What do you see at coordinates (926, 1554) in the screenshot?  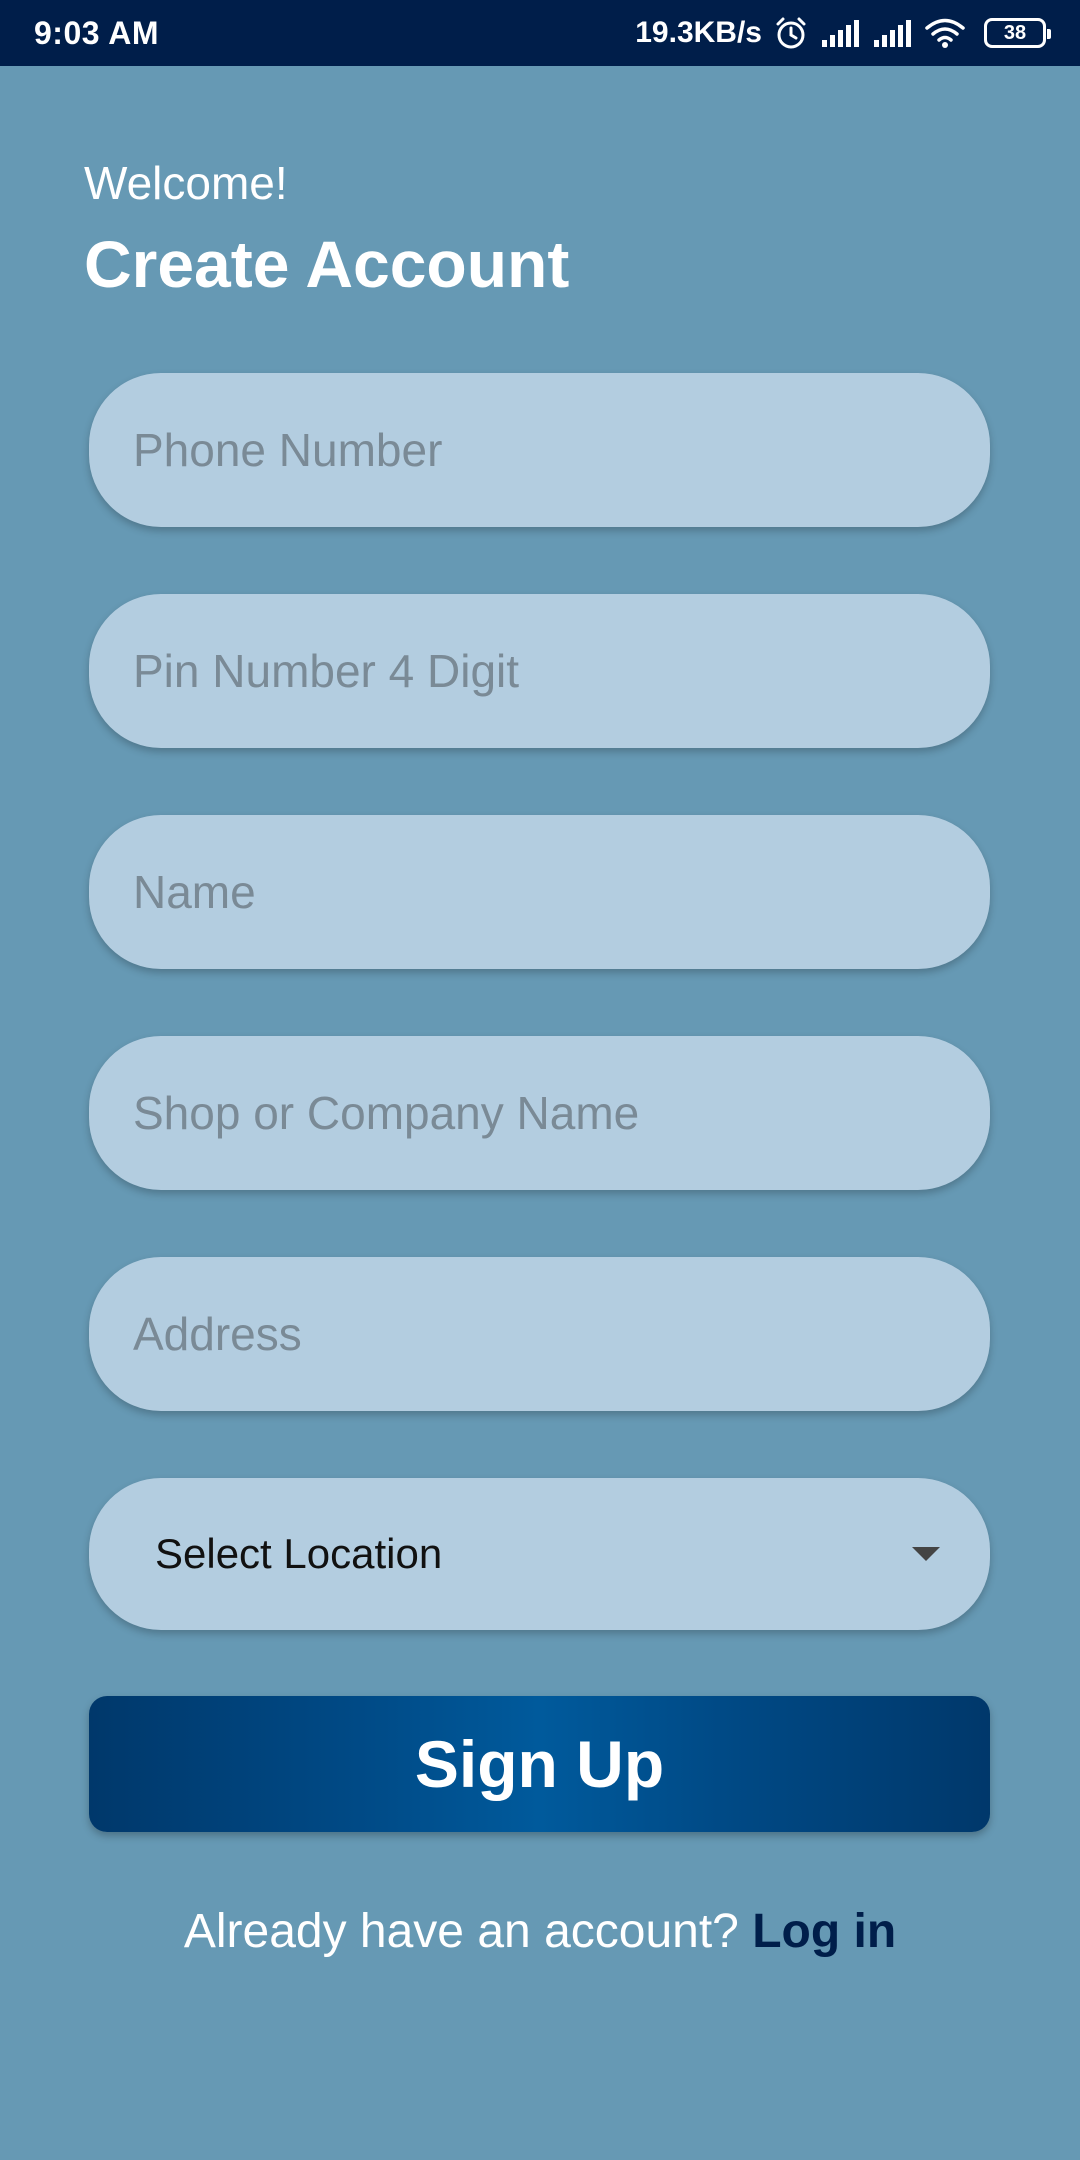 I see `dropdown-arrow-icon` at bounding box center [926, 1554].